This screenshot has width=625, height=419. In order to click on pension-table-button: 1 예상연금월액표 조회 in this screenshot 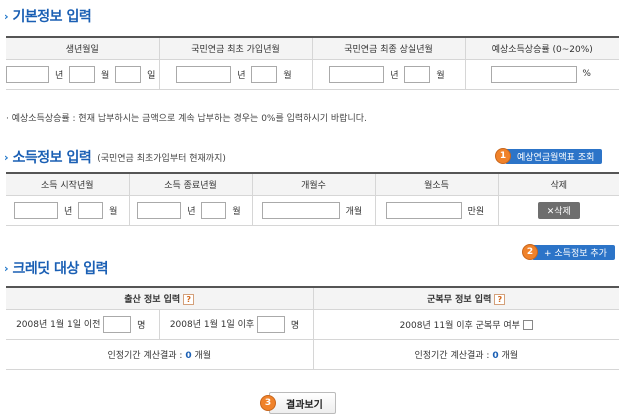, I will do `click(549, 156)`.